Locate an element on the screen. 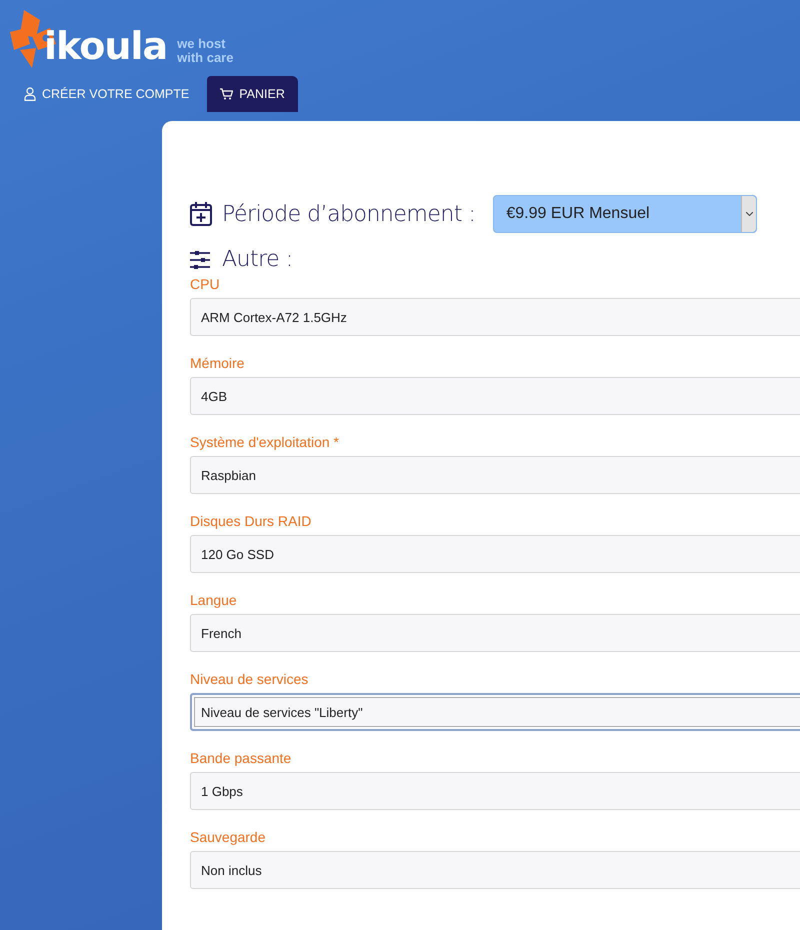 The height and width of the screenshot is (930, 800). tagline: we host with care is located at coordinates (205, 51).